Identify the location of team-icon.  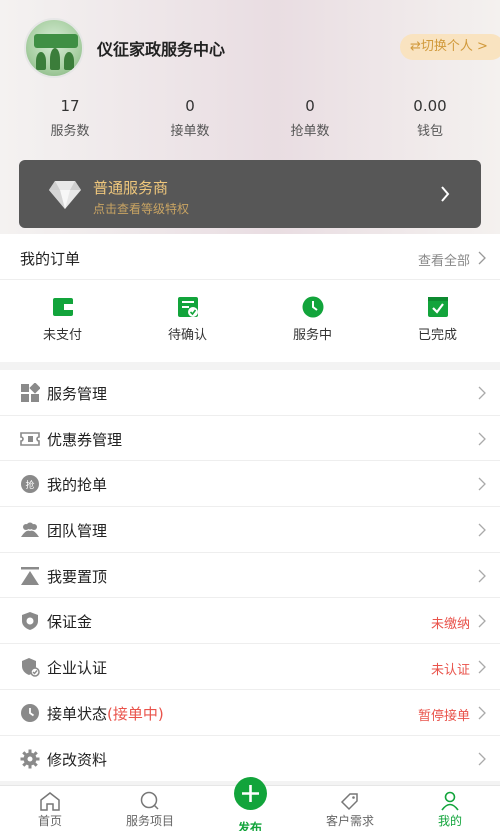
(30, 530).